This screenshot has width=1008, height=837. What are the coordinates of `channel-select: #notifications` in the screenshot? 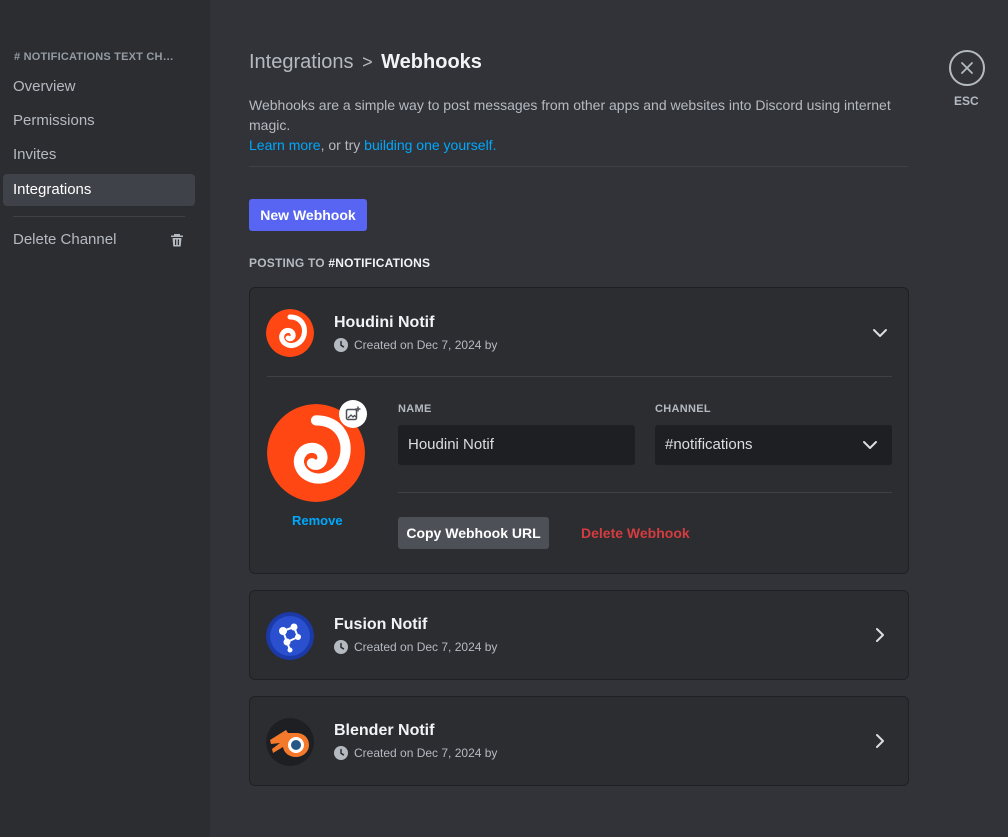 It's located at (773, 445).